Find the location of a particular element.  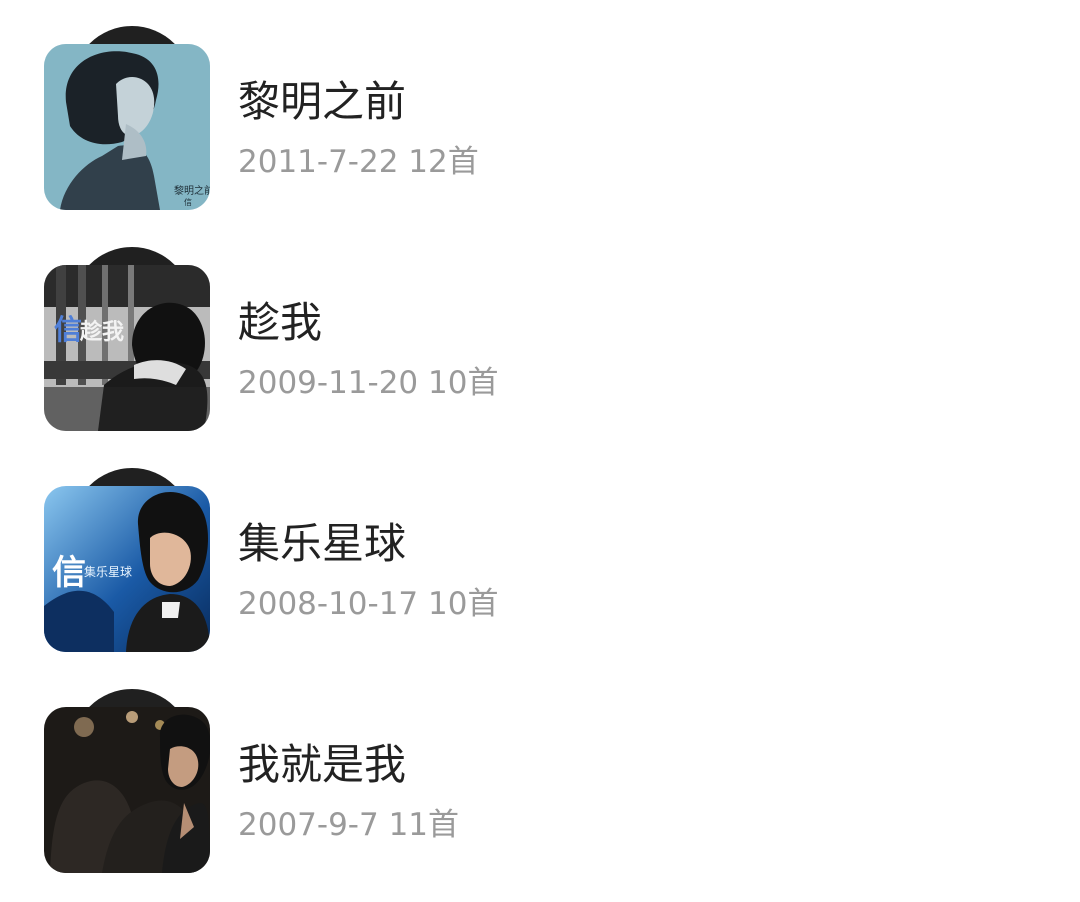

album-title: 我就是我 is located at coordinates (322, 764).